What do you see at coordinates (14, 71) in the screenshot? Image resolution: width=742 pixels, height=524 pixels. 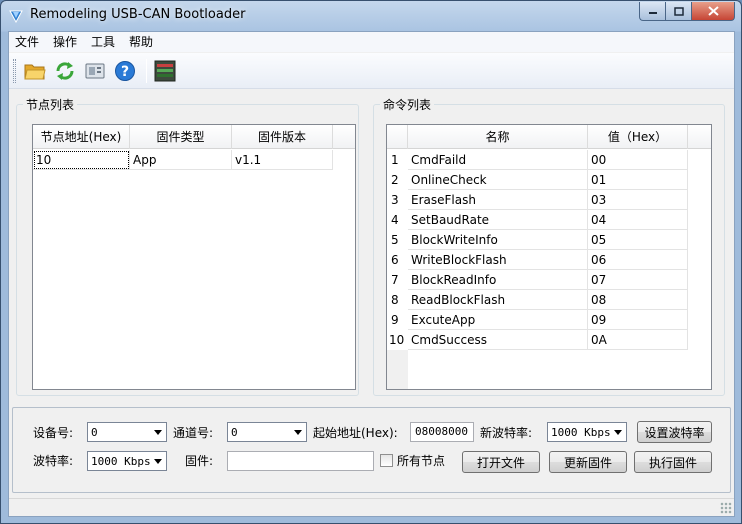 I see `toolbar-grip` at bounding box center [14, 71].